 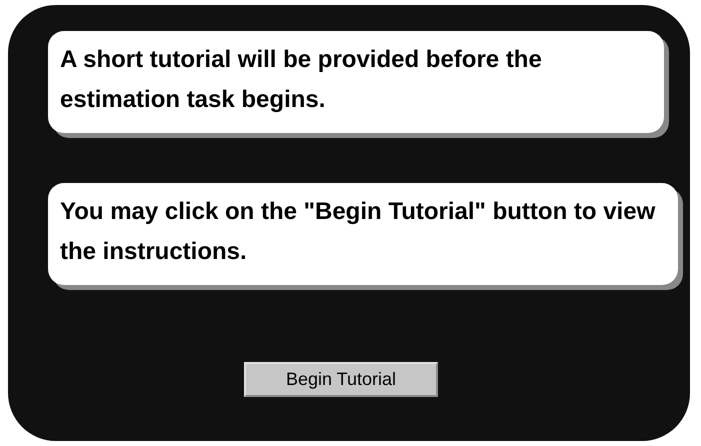 I want to click on begin-tutorial-button: Begin Tutorial, so click(x=341, y=379).